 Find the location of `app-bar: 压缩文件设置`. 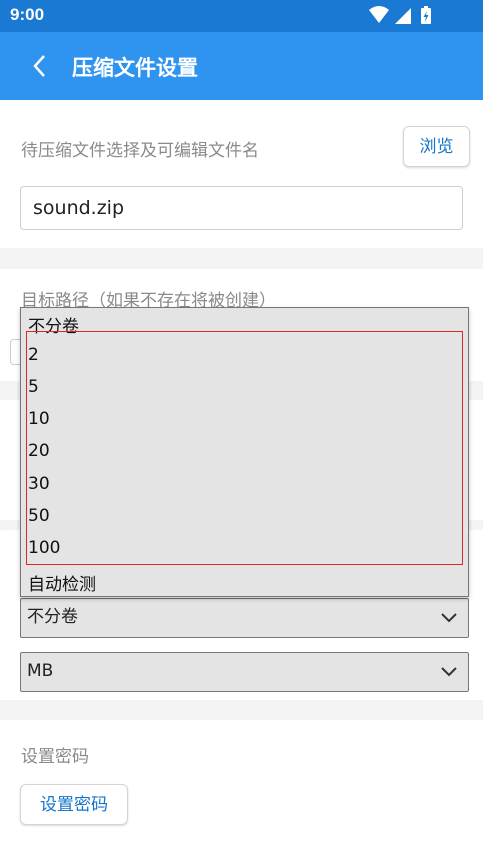

app-bar: 压缩文件设置 is located at coordinates (241, 66).